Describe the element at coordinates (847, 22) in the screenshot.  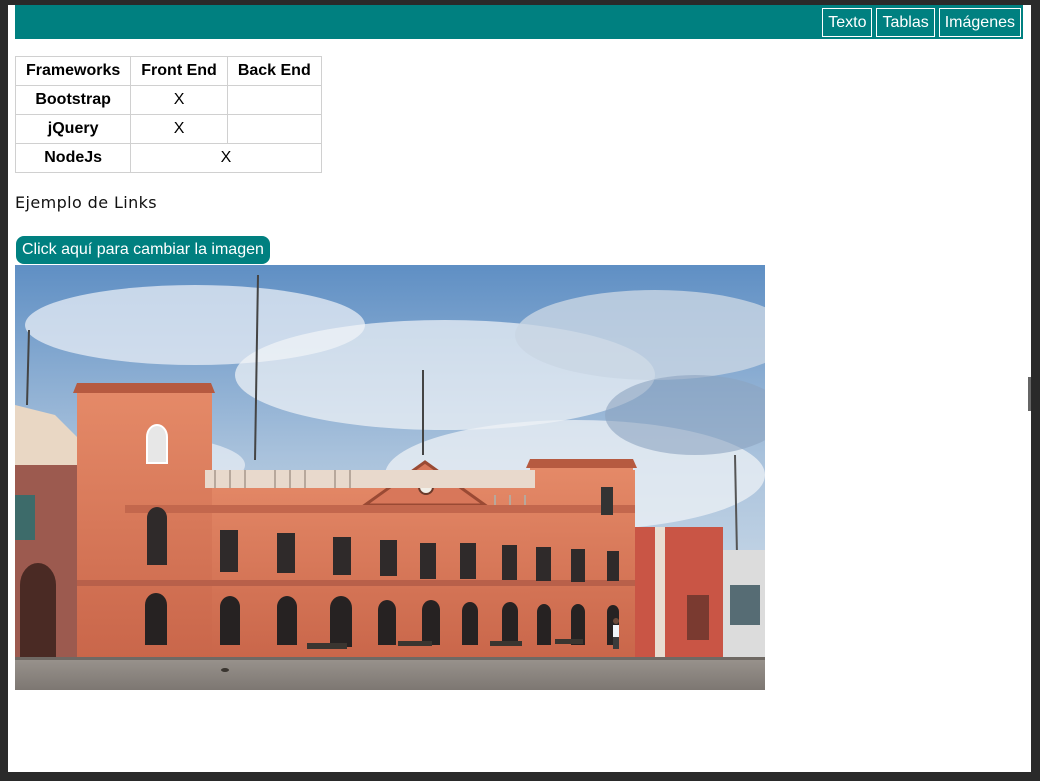
I see `nav-link-texto: Texto` at that location.